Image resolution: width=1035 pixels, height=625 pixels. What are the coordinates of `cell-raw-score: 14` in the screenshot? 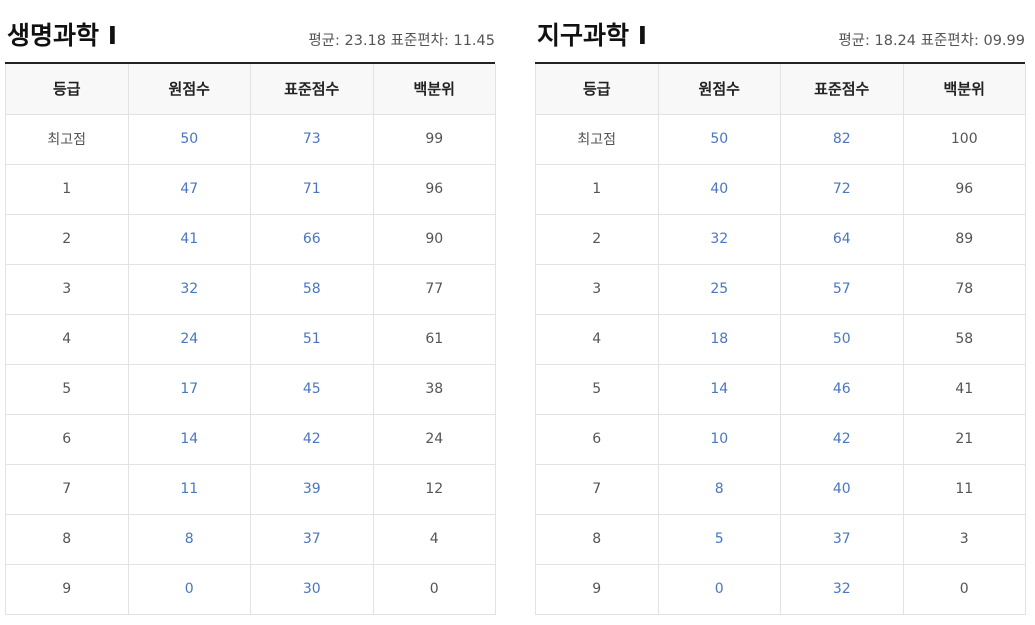 It's located at (189, 439).